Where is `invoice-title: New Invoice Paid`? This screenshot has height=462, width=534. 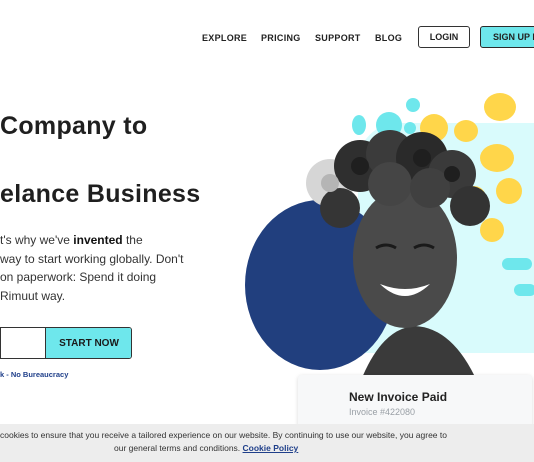
invoice-title: New Invoice Paid is located at coordinates (398, 397).